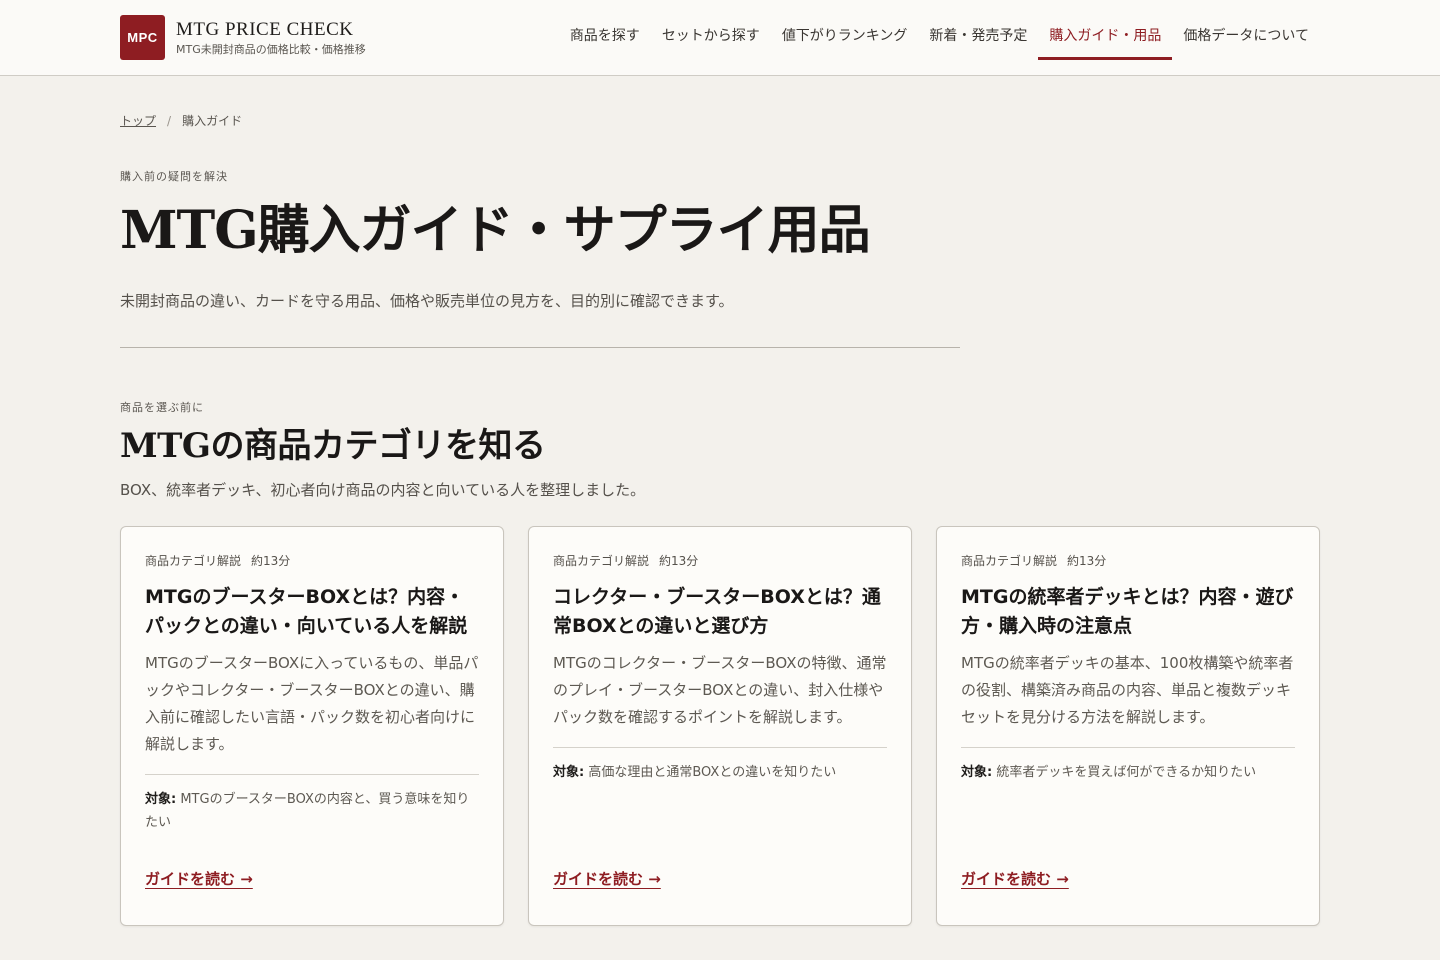 The image size is (1440, 960). What do you see at coordinates (1246, 35) in the screenshot?
I see `nav-item-about-price-data: 価格データについて` at bounding box center [1246, 35].